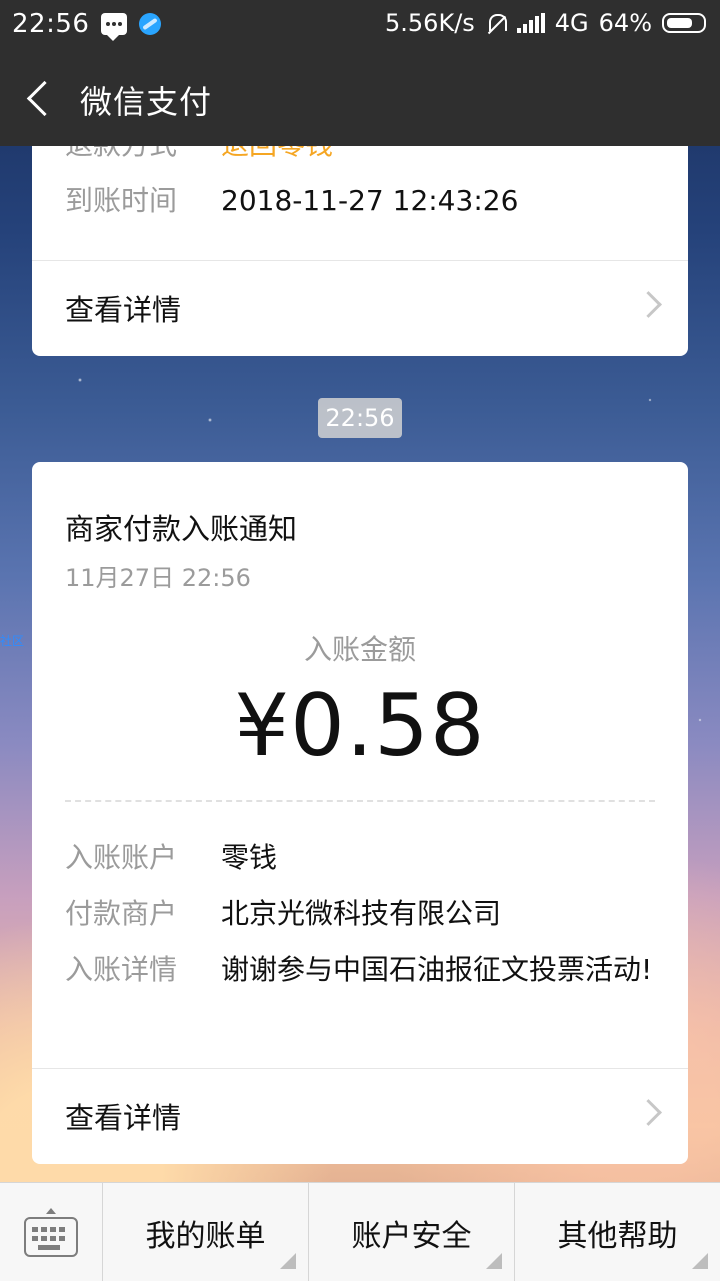 The width and height of the screenshot is (720, 1281). I want to click on keyboard-icon, so click(51, 1237).